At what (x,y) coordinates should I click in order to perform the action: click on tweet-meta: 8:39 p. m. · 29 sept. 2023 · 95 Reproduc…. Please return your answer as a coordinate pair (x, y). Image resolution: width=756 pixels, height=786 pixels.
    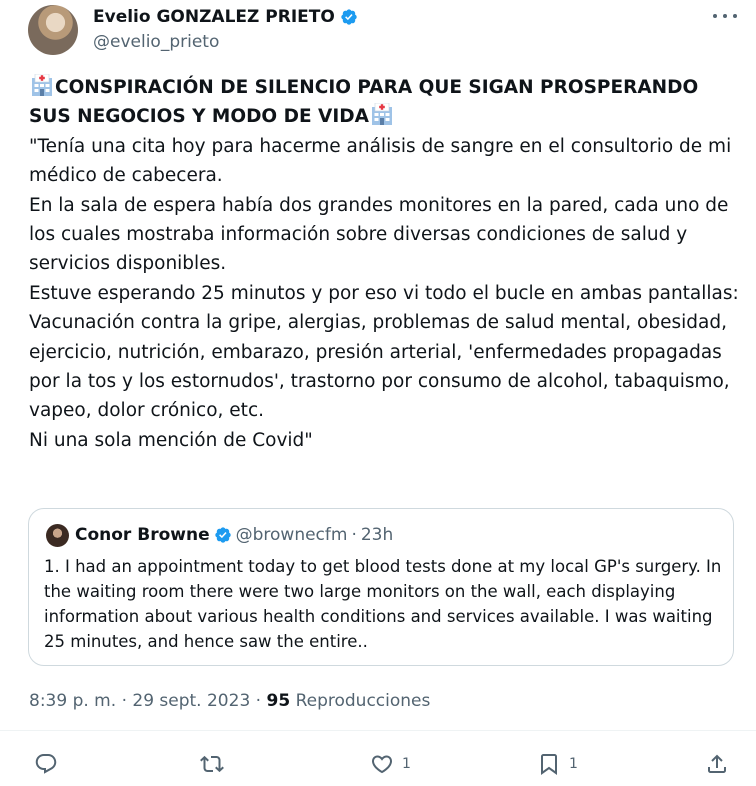
    Looking at the image, I should click on (229, 701).